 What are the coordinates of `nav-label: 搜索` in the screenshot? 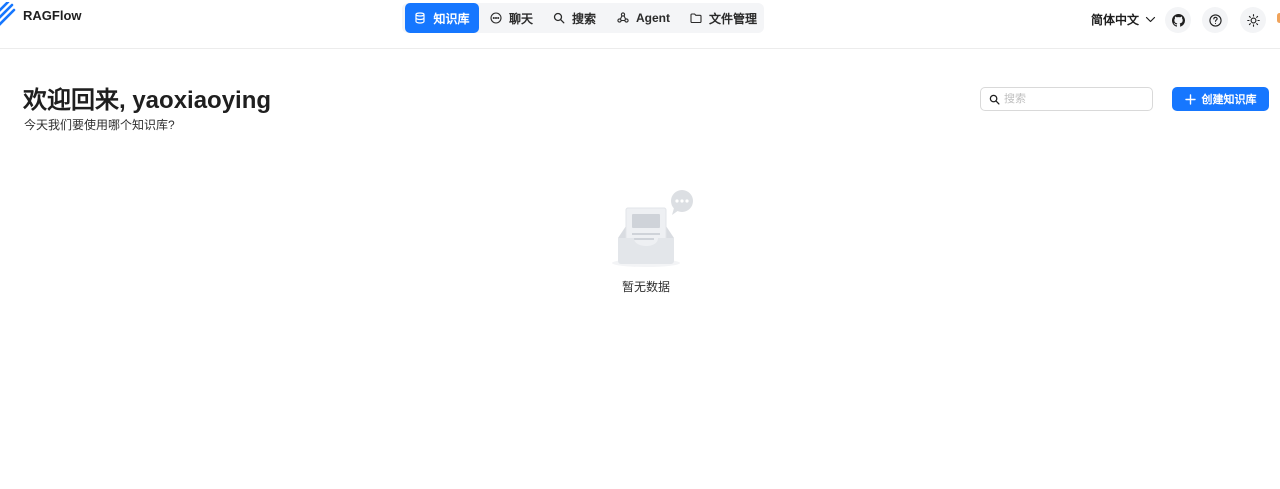 It's located at (584, 18).